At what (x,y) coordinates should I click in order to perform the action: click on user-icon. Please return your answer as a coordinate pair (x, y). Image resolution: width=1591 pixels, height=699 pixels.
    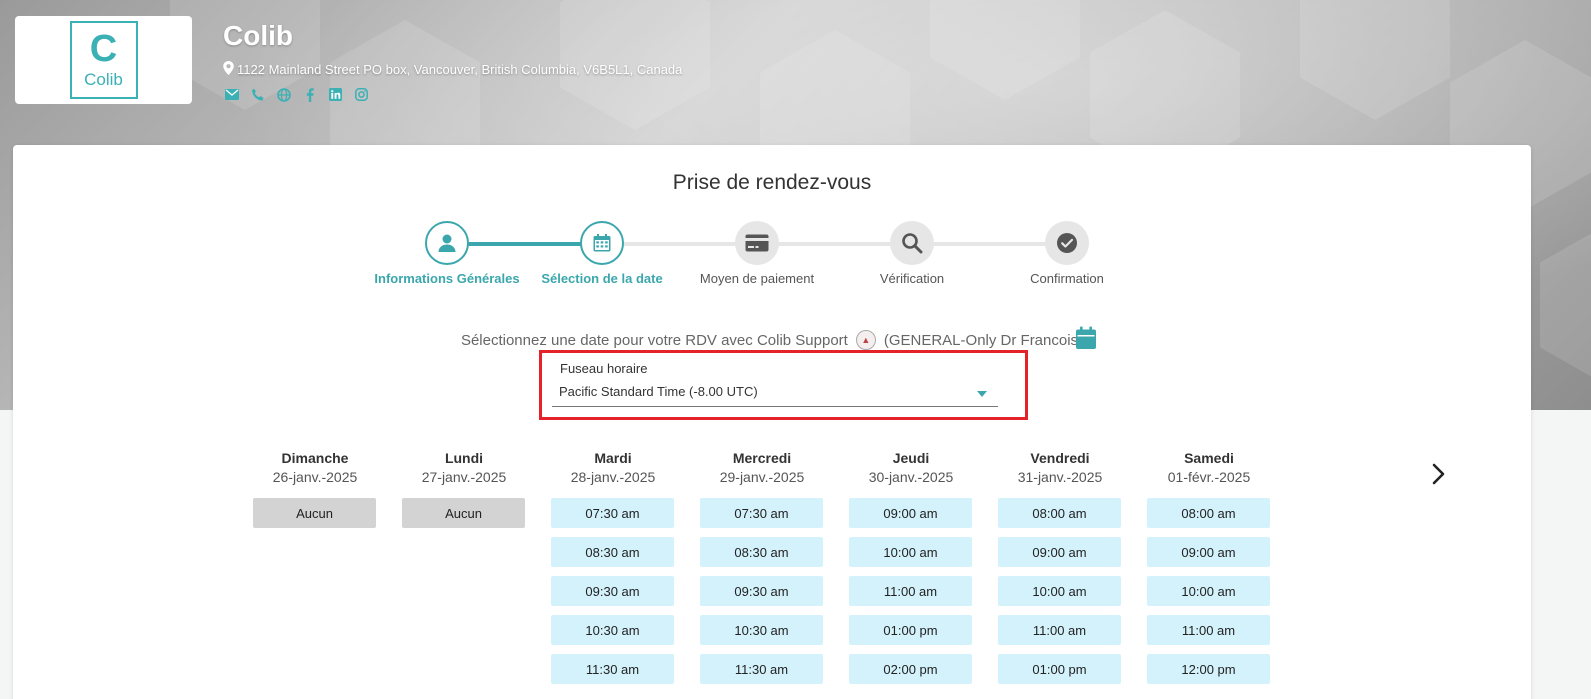
    Looking at the image, I should click on (447, 243).